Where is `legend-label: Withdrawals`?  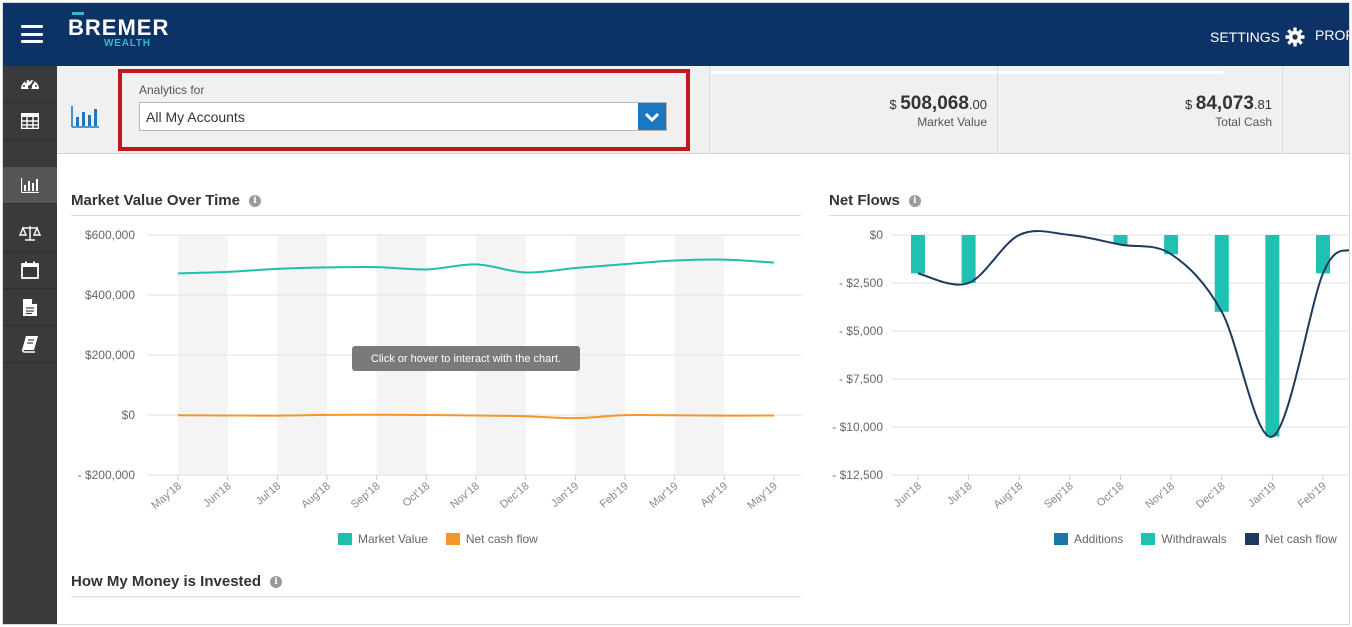 legend-label: Withdrawals is located at coordinates (1194, 539).